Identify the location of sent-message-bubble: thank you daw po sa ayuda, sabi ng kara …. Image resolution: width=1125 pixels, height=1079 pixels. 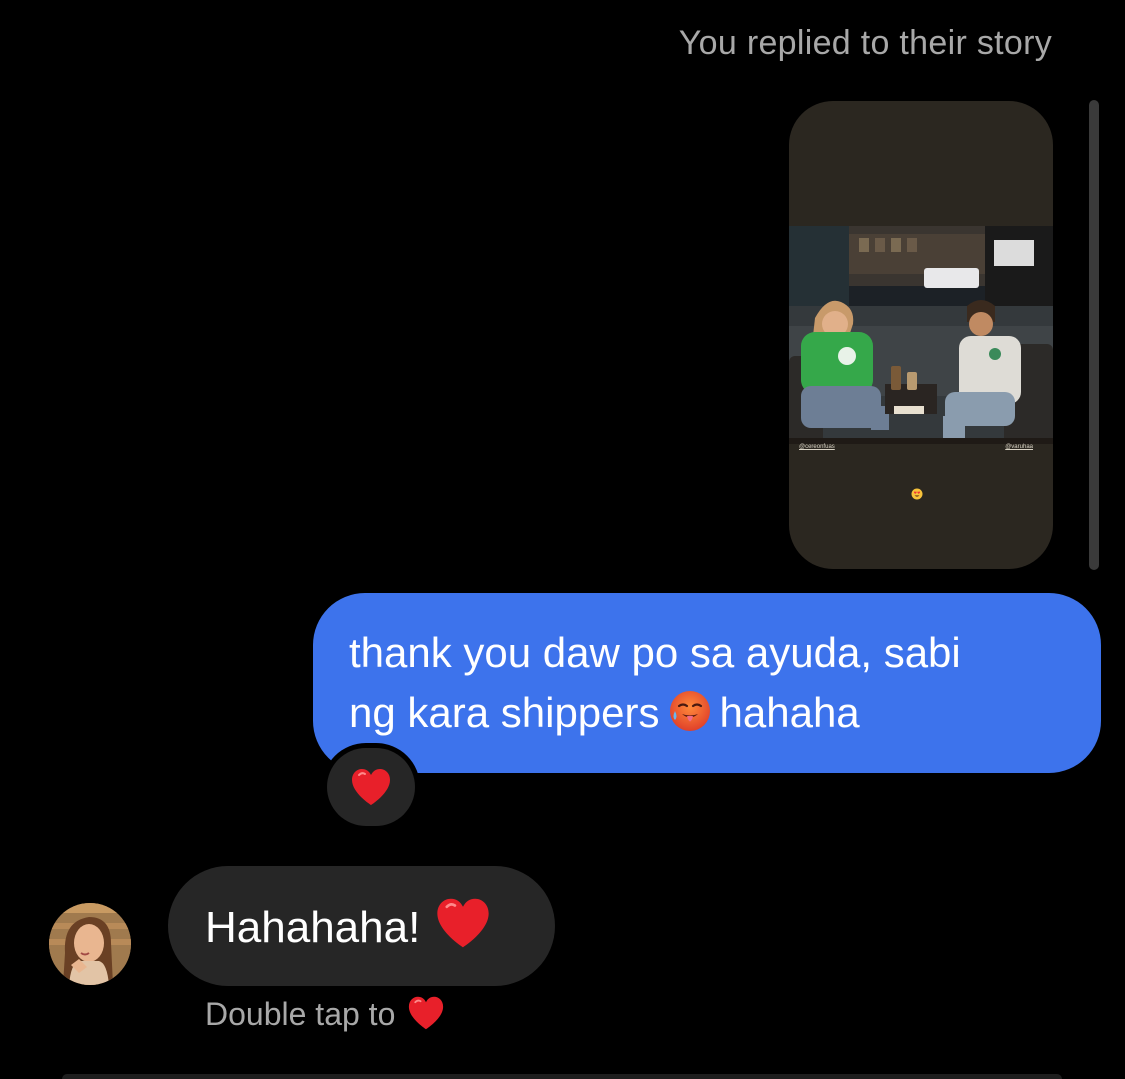
(707, 683).